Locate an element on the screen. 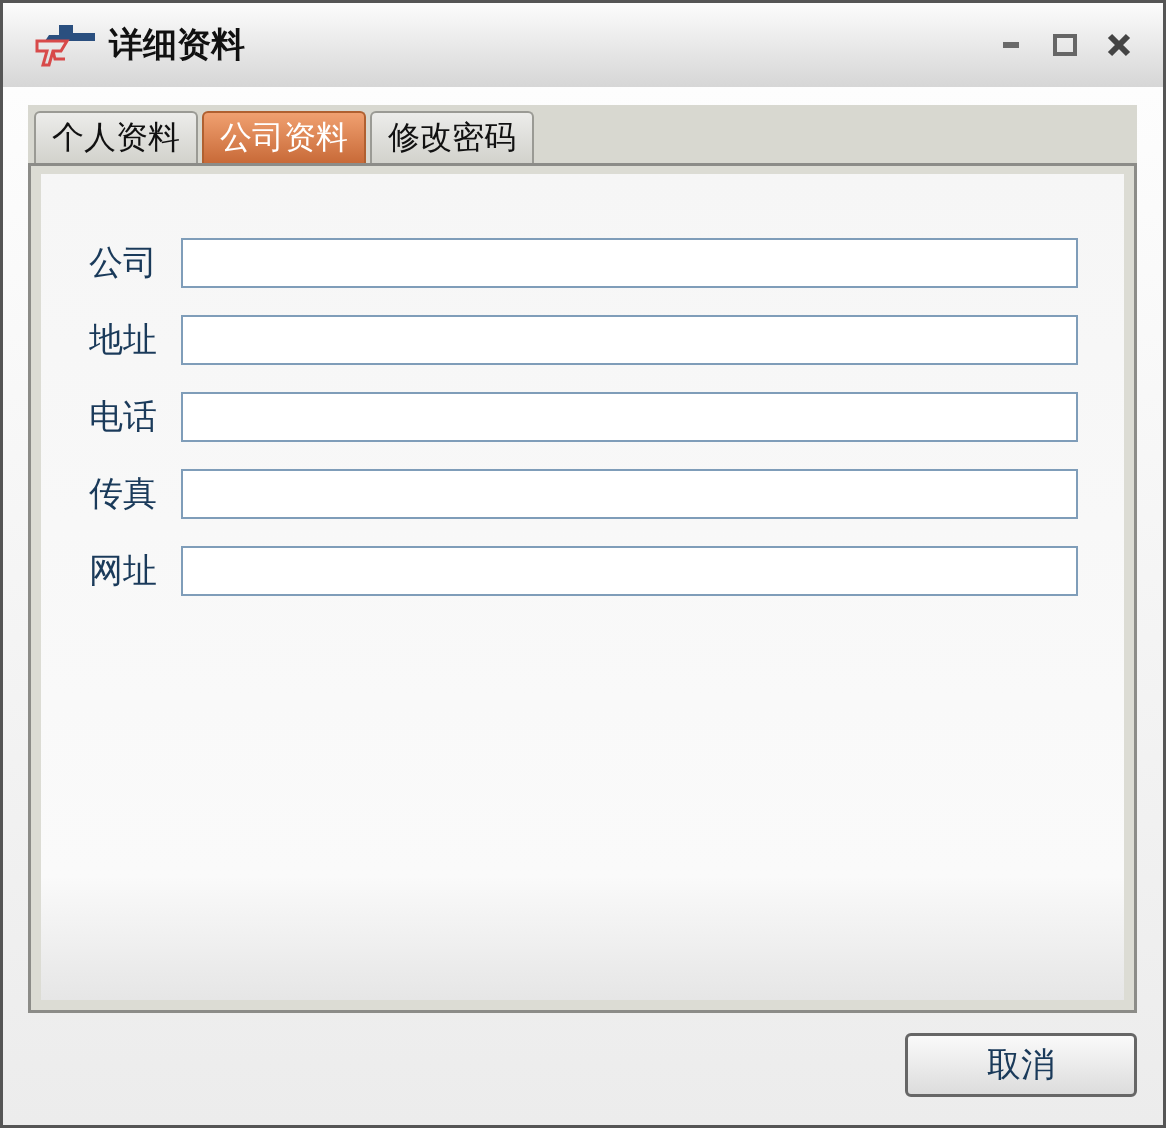 The width and height of the screenshot is (1166, 1128). field-label: 公司 is located at coordinates (122, 262).